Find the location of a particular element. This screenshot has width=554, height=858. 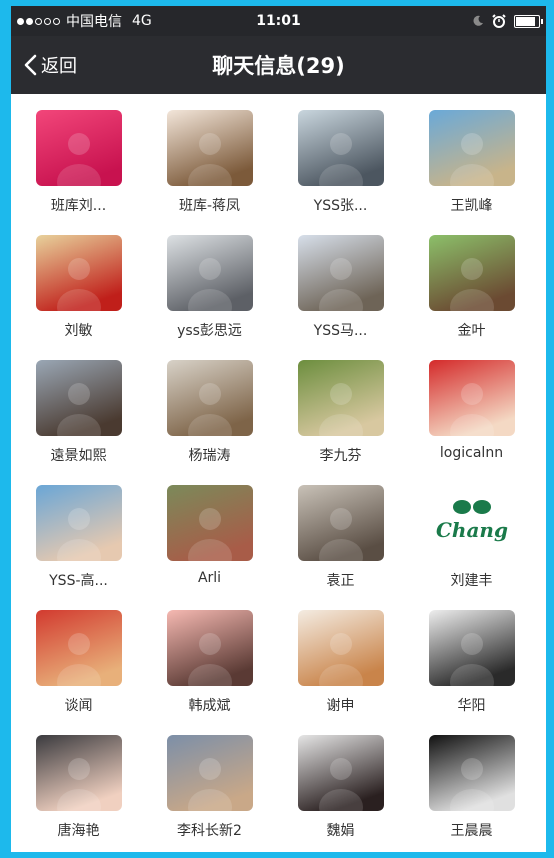

member-item: 杨瑞涛 is located at coordinates (209, 422).